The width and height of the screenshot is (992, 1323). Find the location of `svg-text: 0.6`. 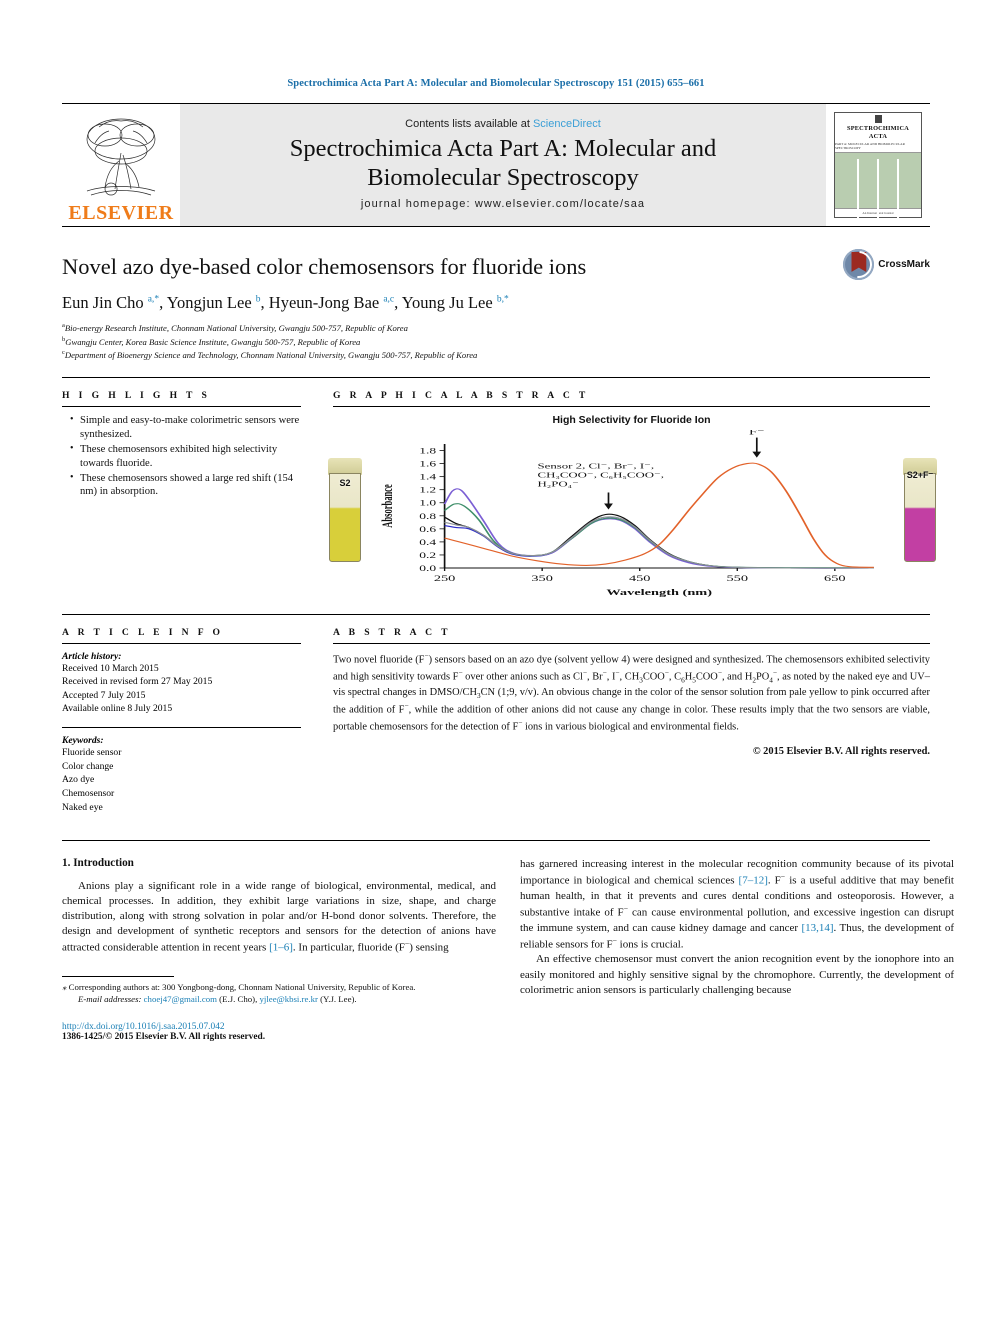

svg-text: 0.6 is located at coordinates (427, 529).